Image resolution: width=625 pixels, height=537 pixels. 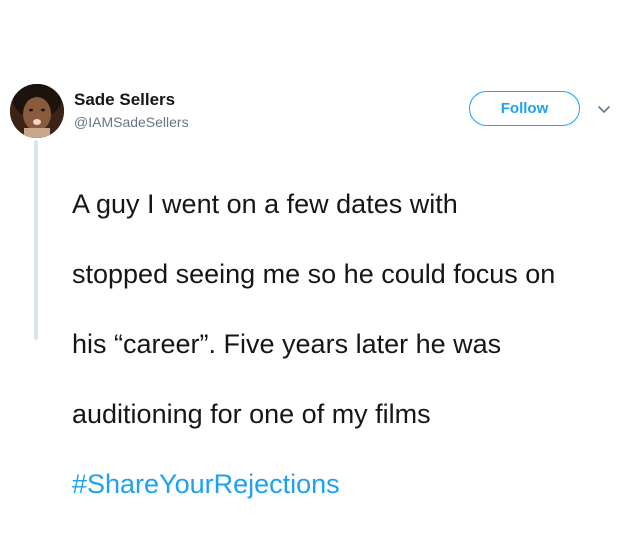 What do you see at coordinates (131, 122) in the screenshot?
I see `author-handle: @IAMSadeSellers` at bounding box center [131, 122].